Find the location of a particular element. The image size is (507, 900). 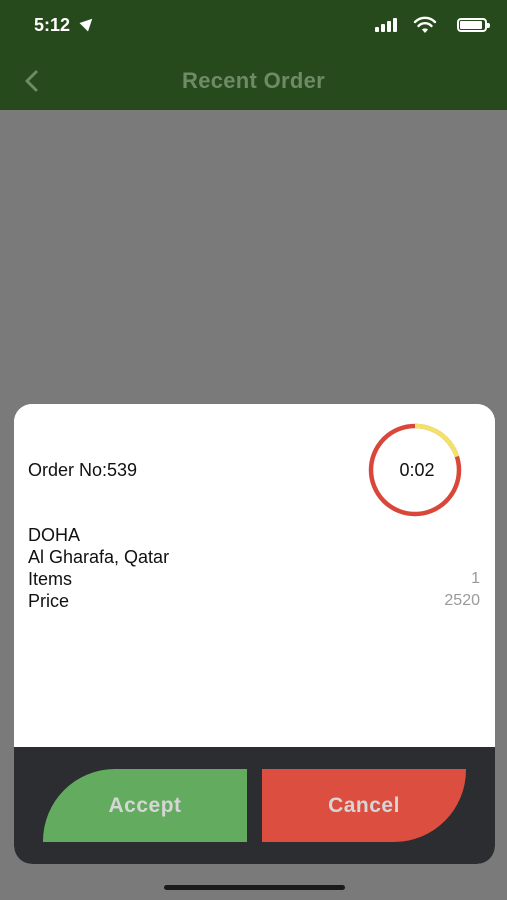

cancel-label: Cancel is located at coordinates (364, 805).